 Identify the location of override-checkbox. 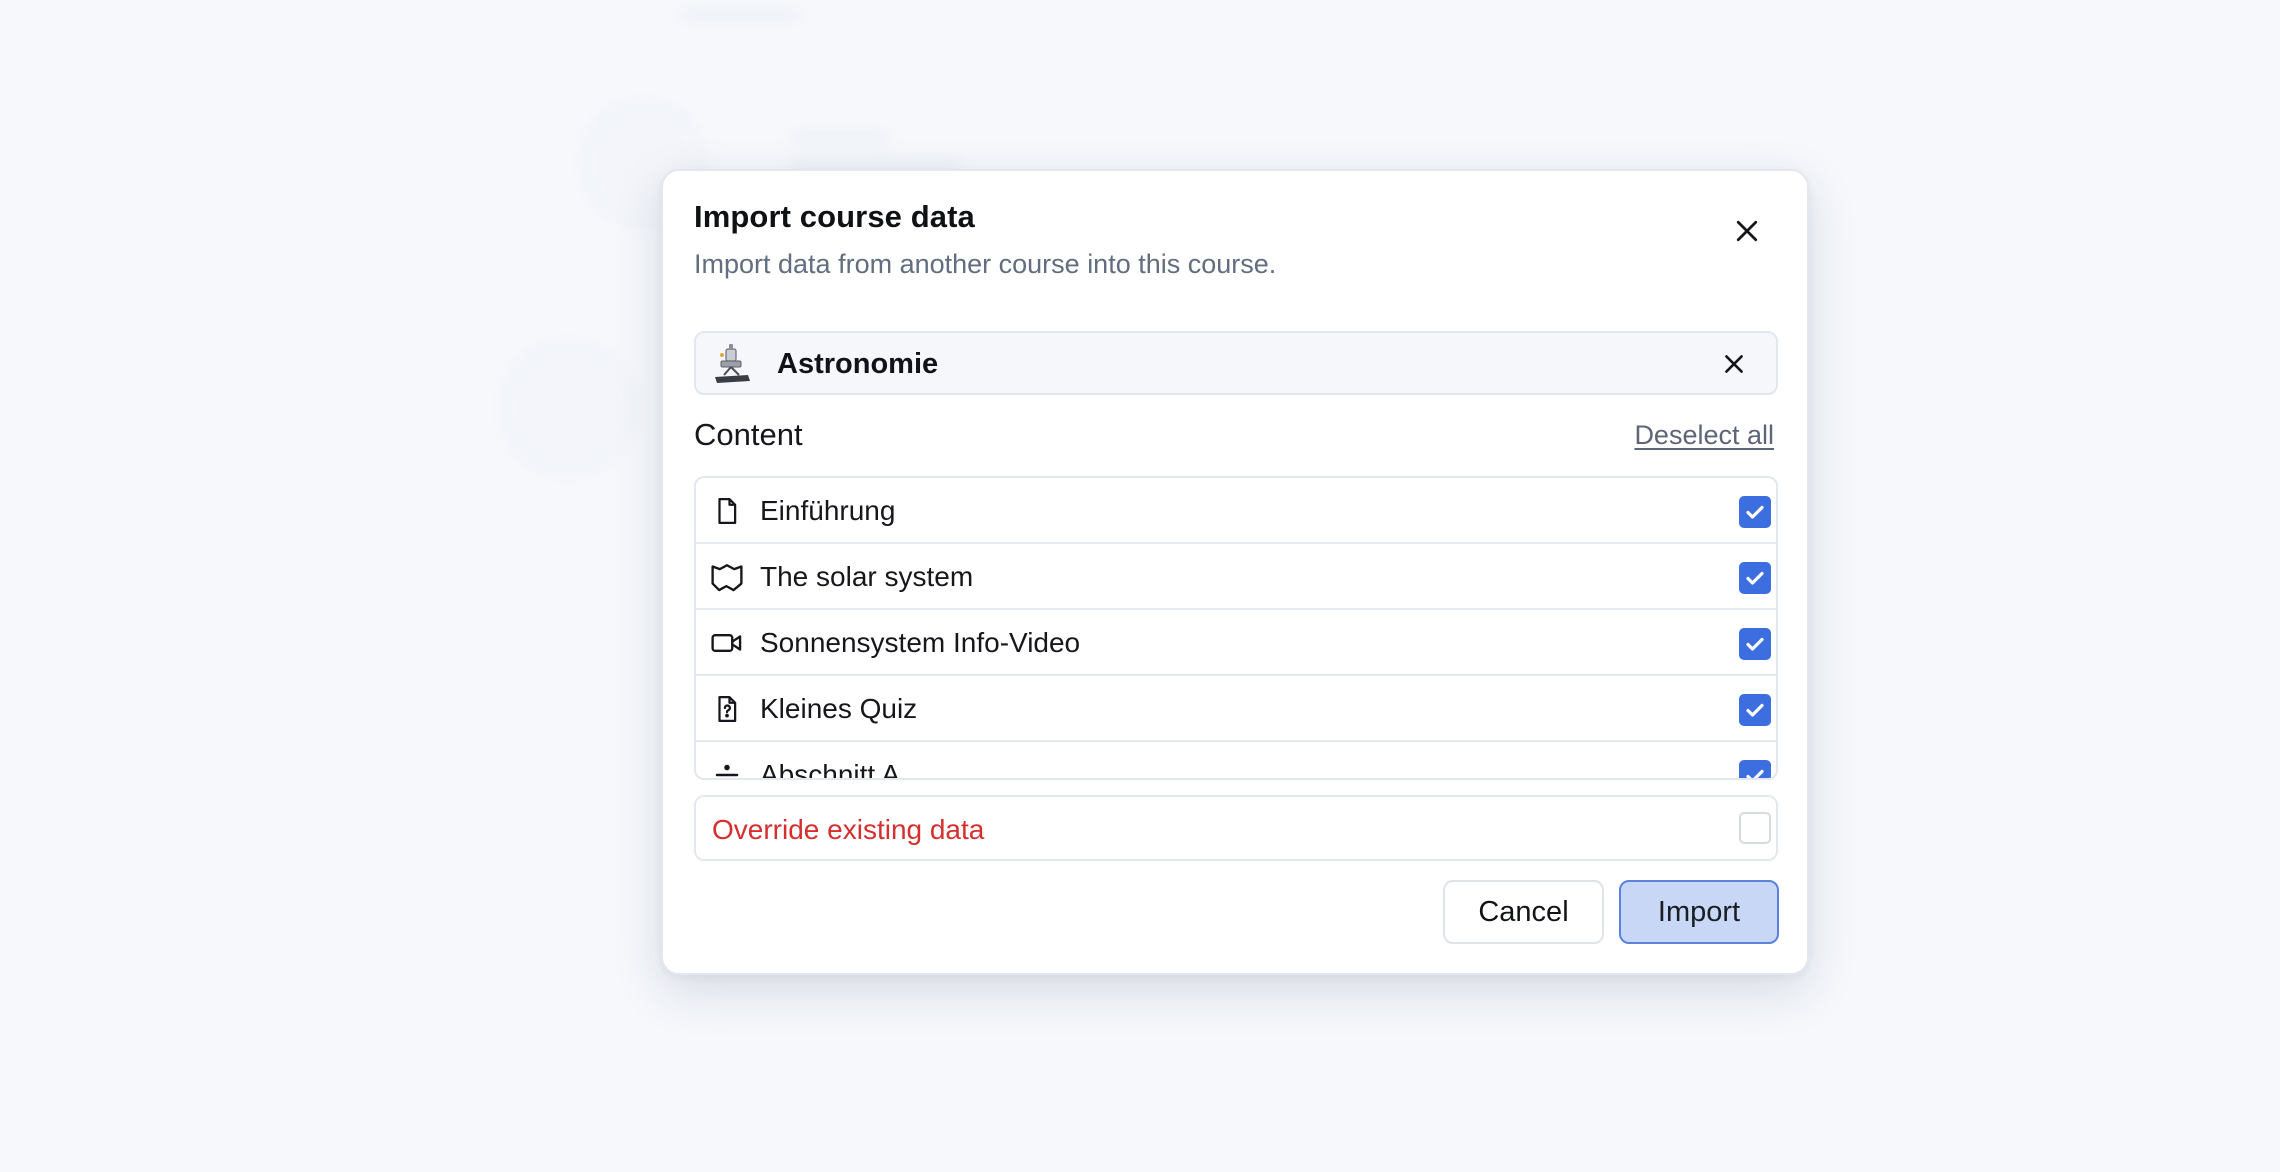
(1755, 828).